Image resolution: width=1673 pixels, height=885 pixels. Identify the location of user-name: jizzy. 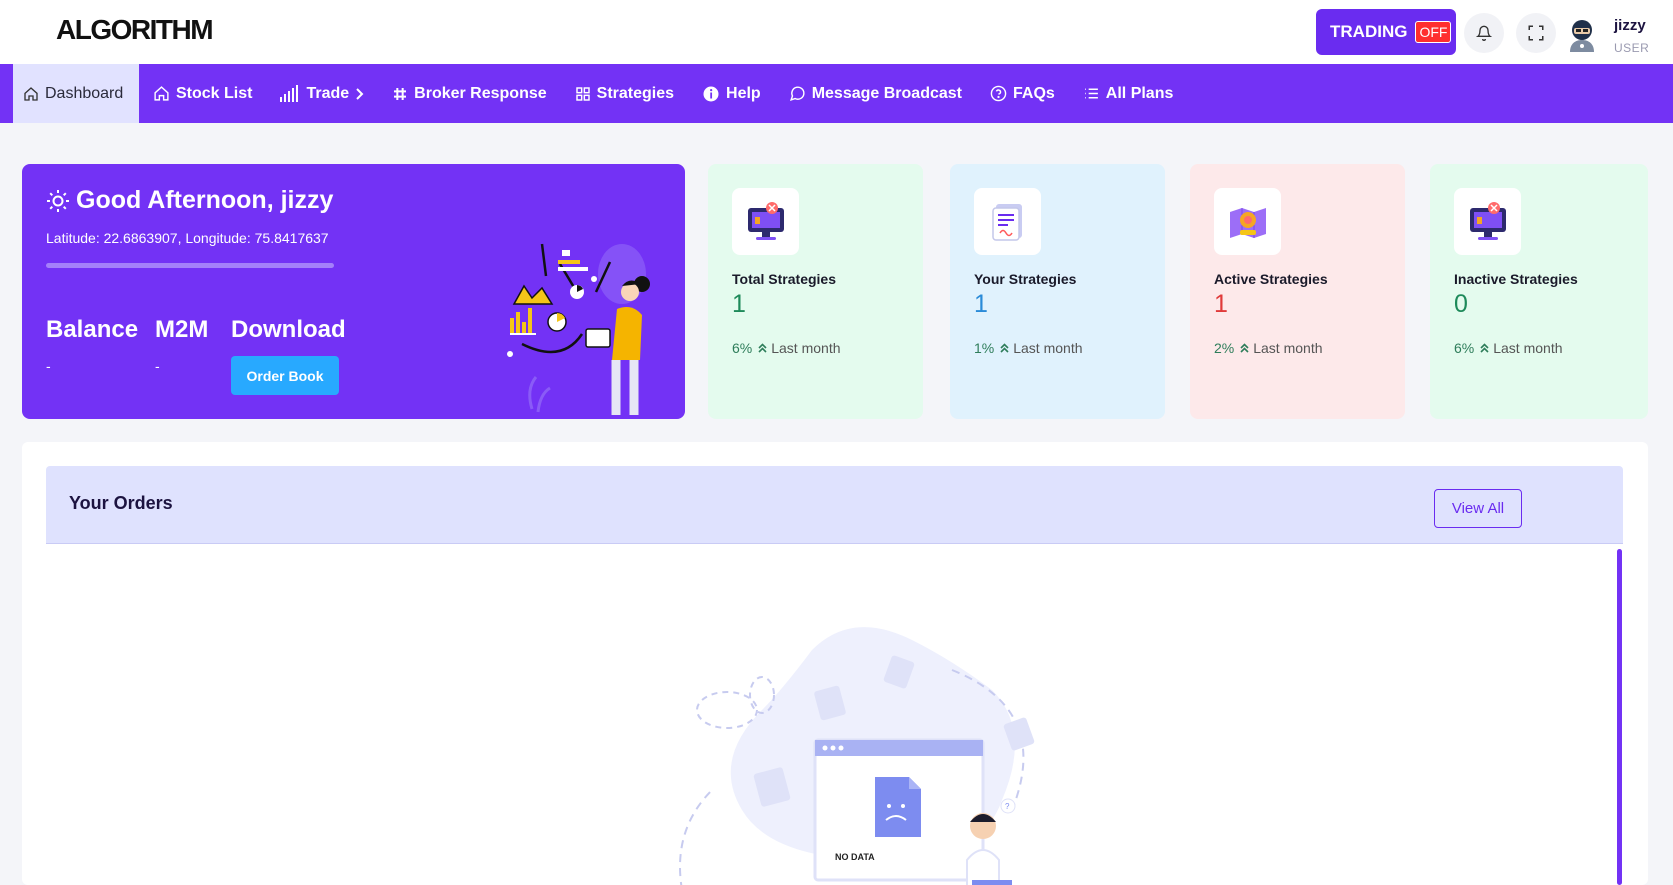
(1630, 25).